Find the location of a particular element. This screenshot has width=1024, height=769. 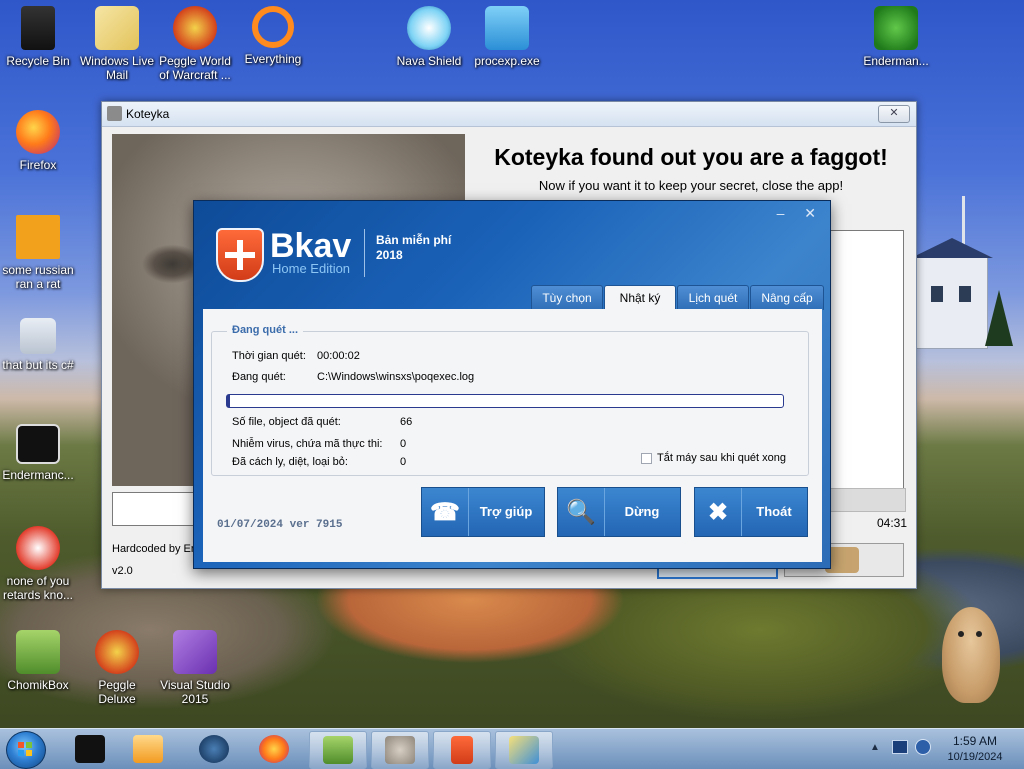

desktop-icon-that-but-its-csharp: that but its c# is located at coordinates (38, 345).